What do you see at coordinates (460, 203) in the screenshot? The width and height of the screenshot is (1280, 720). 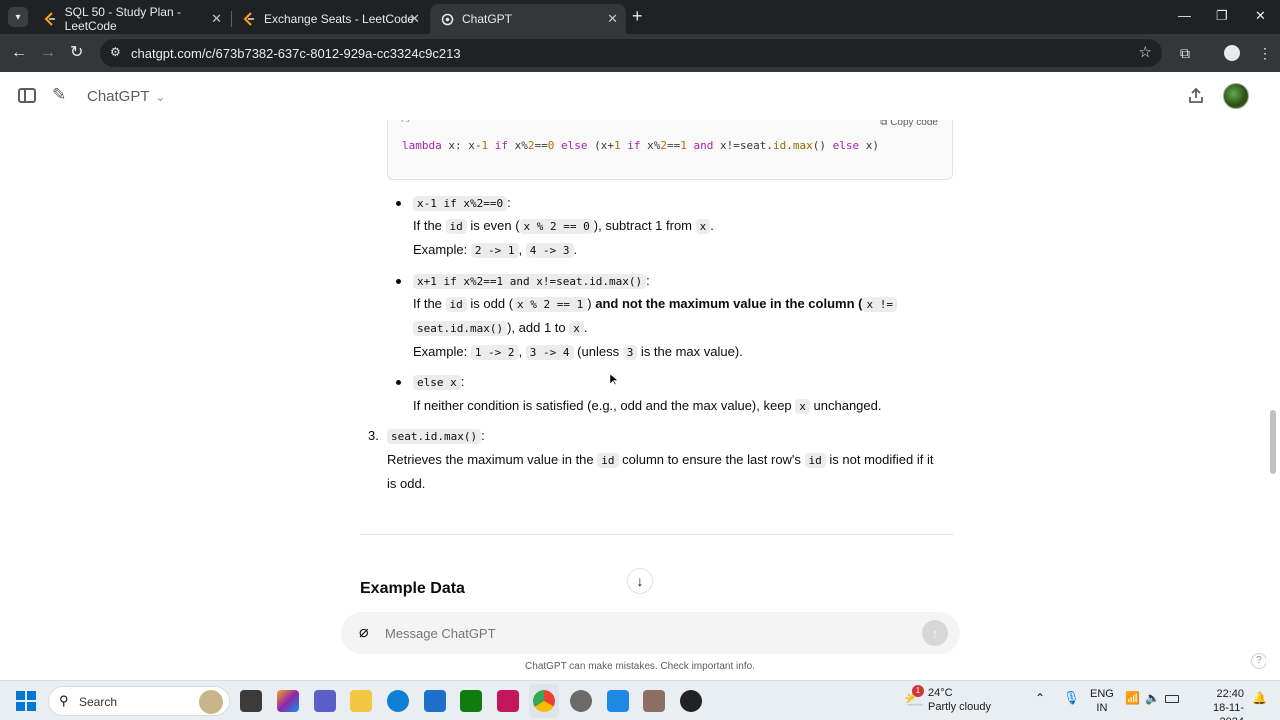 I see `inline-code: x-1 if x%2==0` at bounding box center [460, 203].